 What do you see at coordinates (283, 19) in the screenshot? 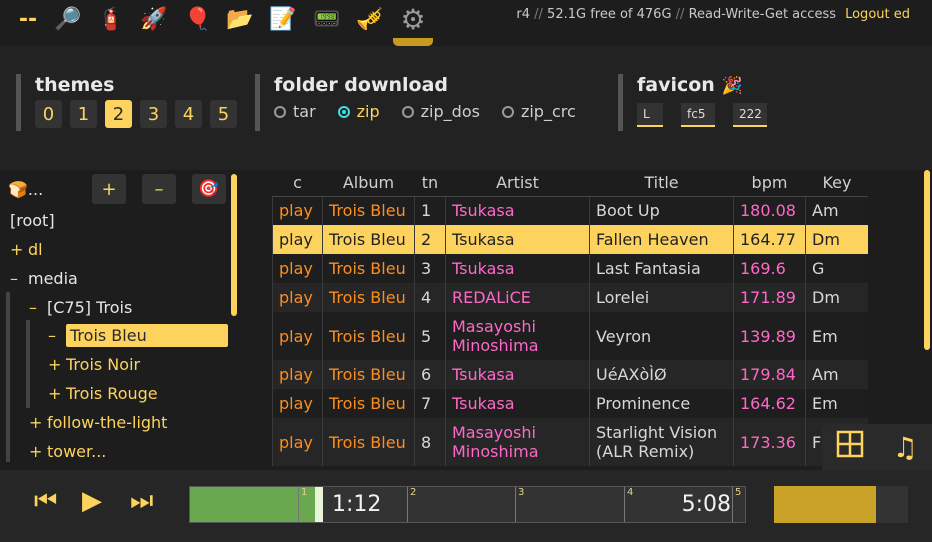
I see `notepad-icon: 📝` at bounding box center [283, 19].